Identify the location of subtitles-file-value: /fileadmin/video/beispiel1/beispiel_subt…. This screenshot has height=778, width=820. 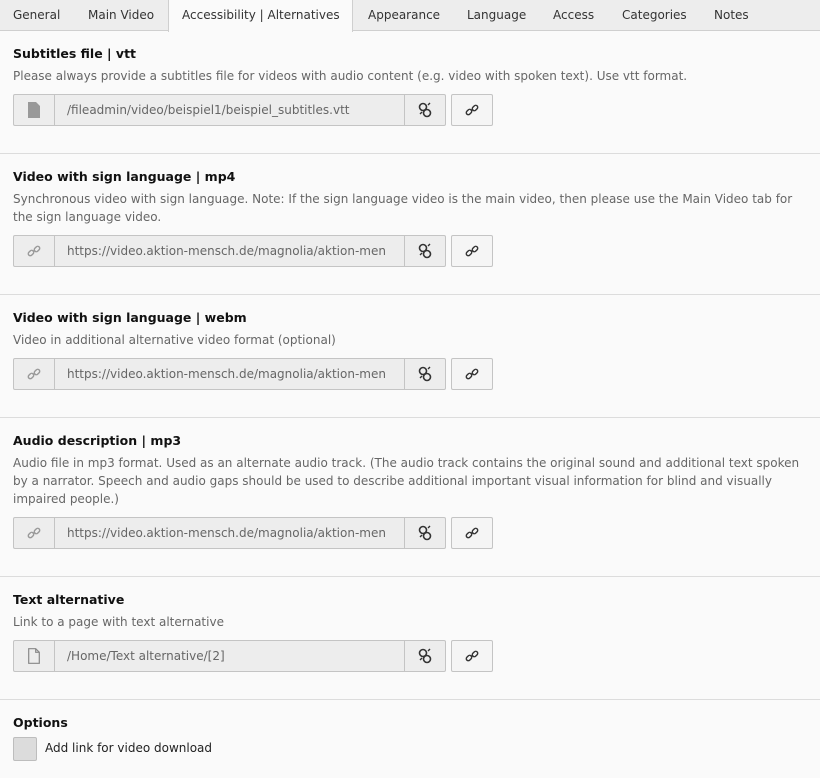
(236, 110).